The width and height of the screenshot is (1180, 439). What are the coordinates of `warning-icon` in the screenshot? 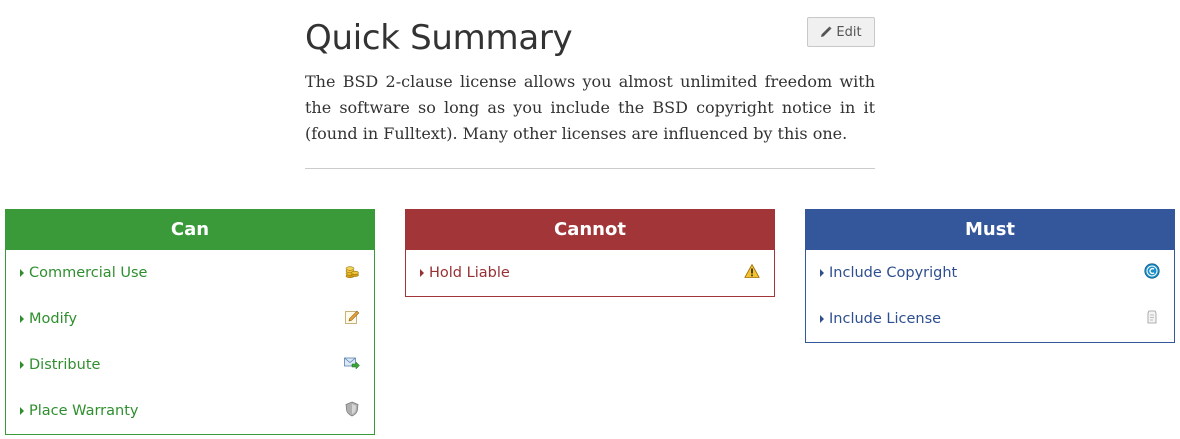 It's located at (752, 271).